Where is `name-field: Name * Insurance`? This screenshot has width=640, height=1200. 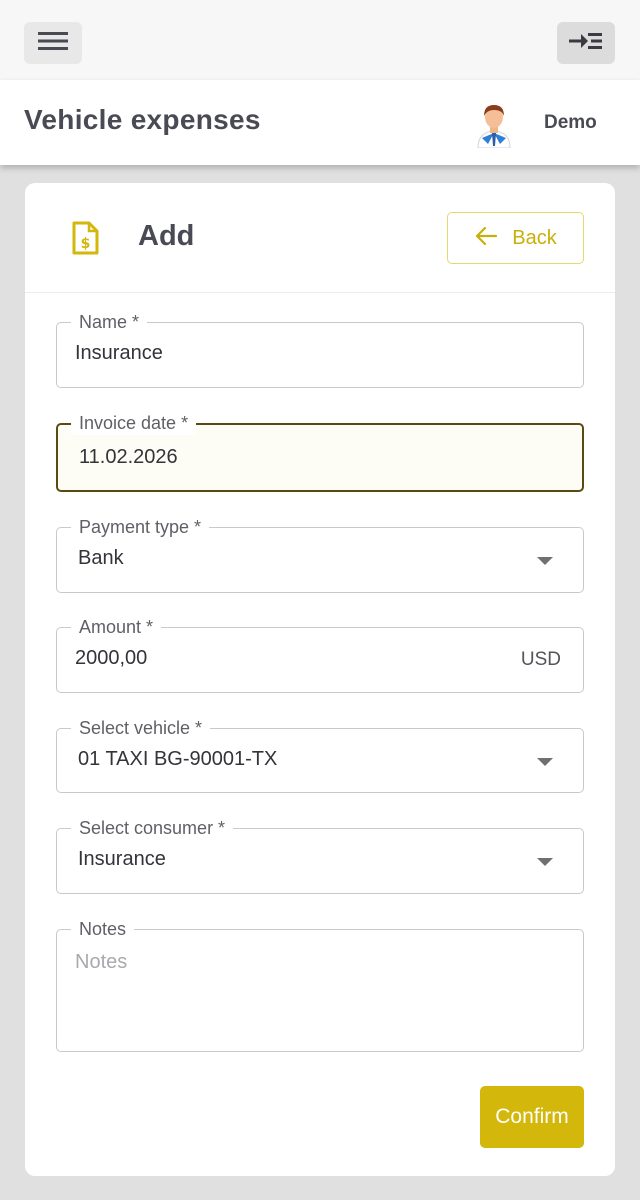 name-field: Name * Insurance is located at coordinates (320, 349).